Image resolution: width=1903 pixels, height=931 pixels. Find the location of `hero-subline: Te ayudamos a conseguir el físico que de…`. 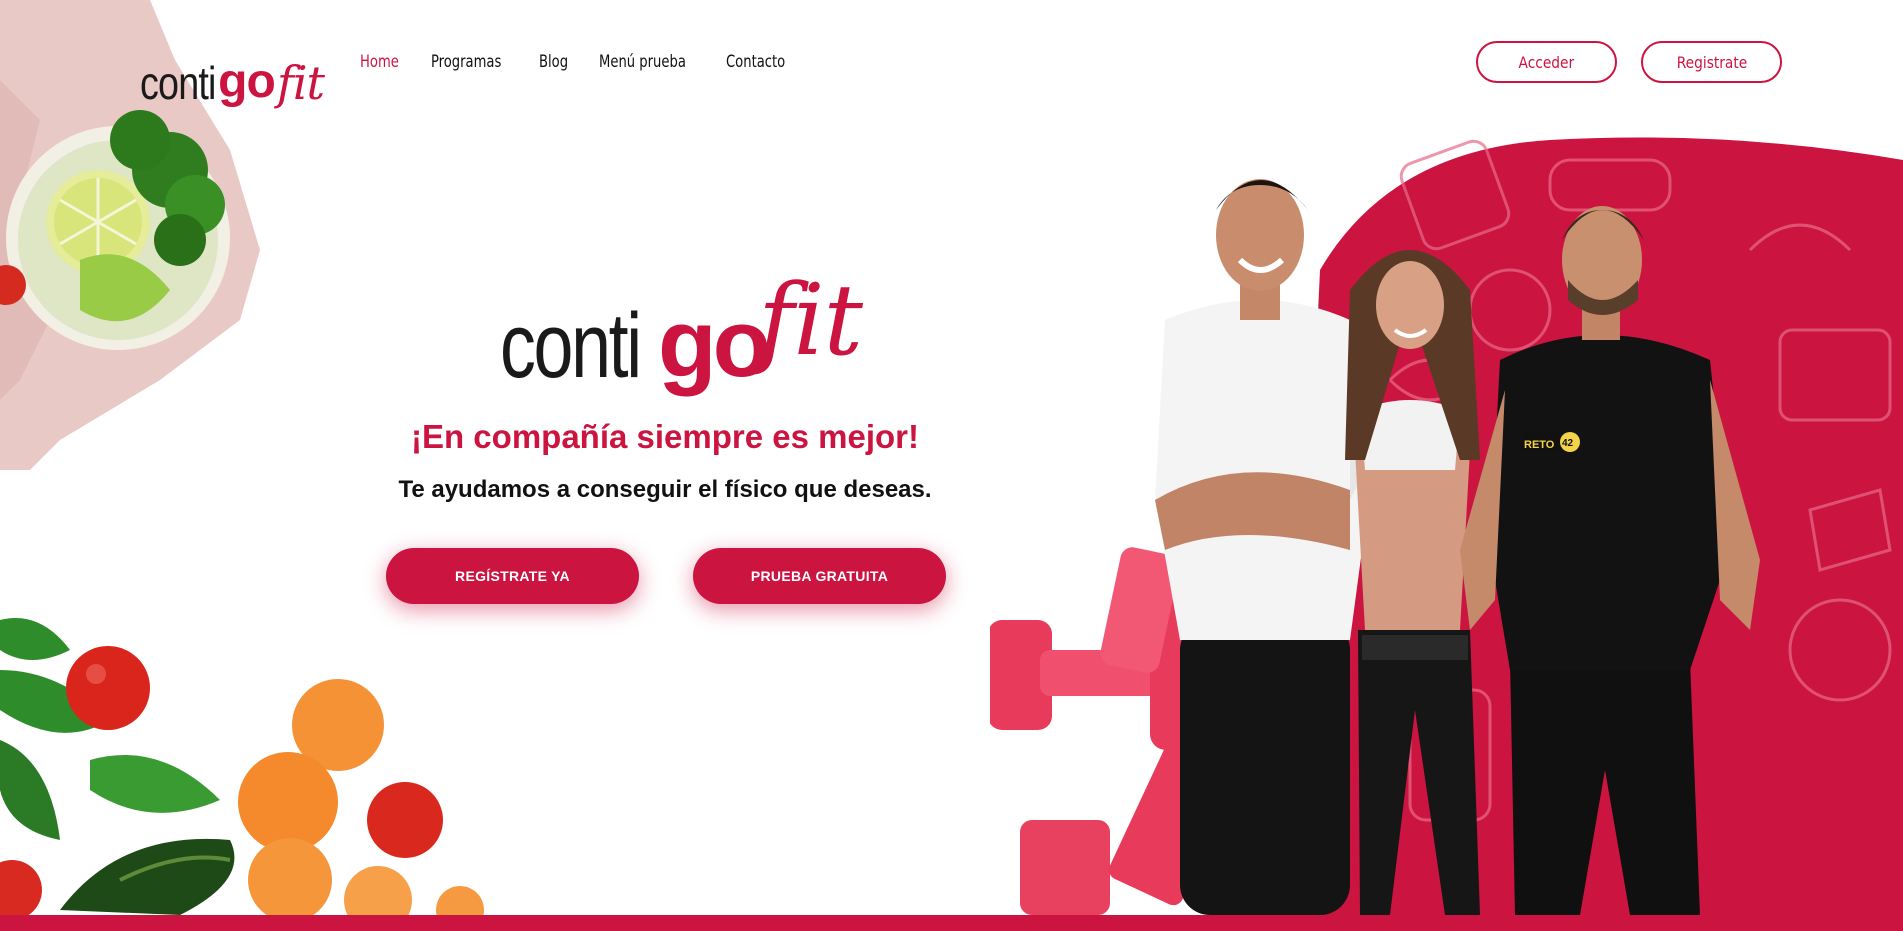

hero-subline: Te ayudamos a conseguir el físico que de… is located at coordinates (665, 489).